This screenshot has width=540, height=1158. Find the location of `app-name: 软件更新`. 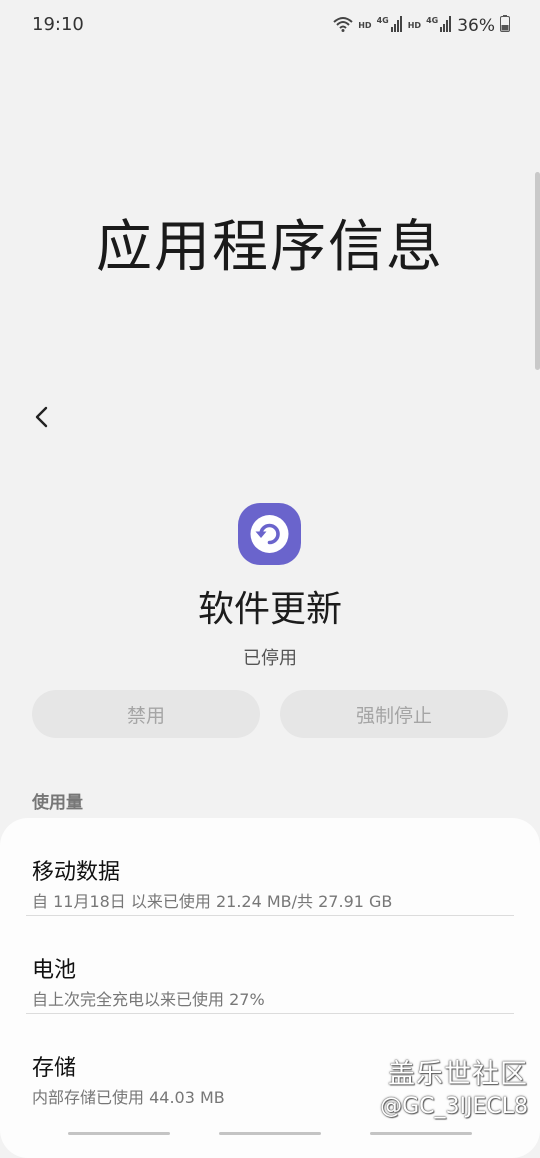

app-name: 软件更新 is located at coordinates (269, 609).